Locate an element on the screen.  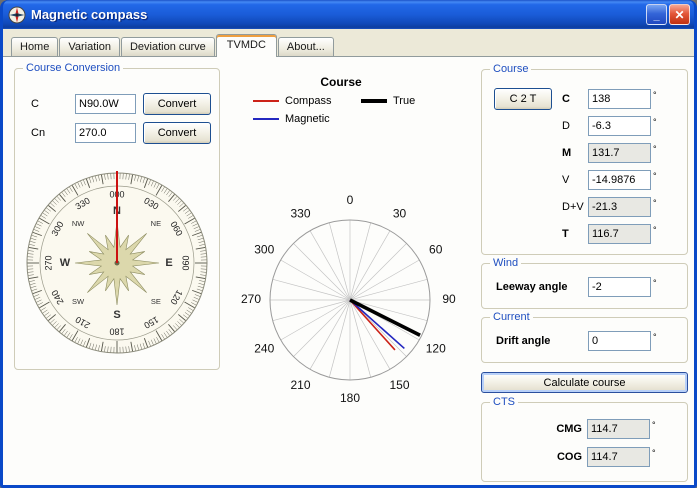
tab-variation: Variation is located at coordinates (89, 46).